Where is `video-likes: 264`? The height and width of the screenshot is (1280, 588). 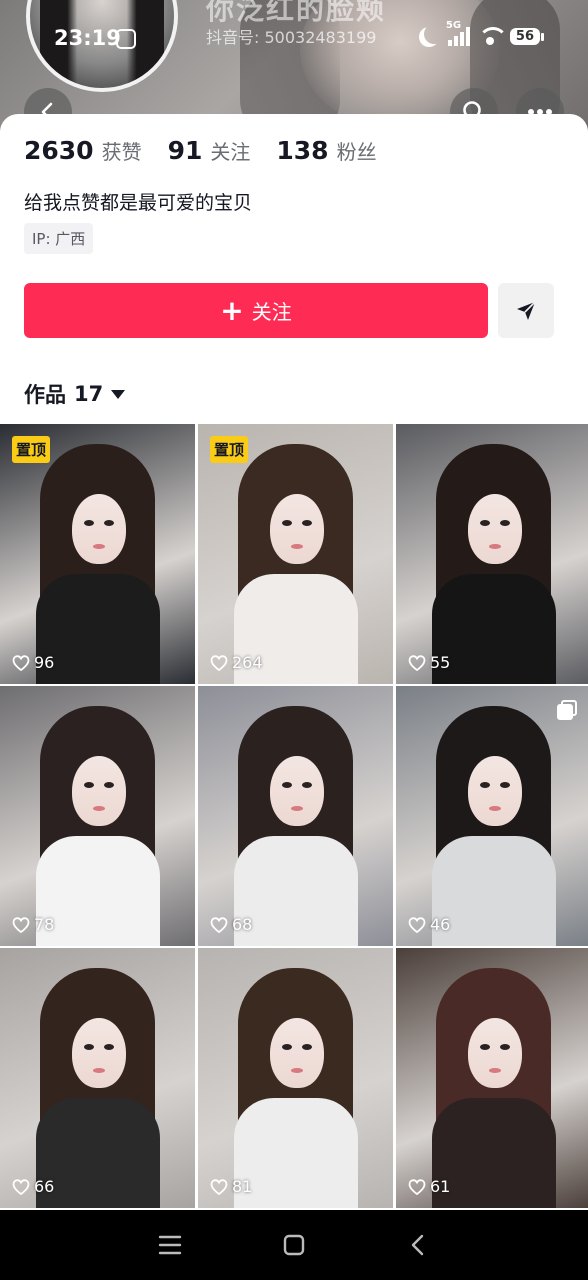
video-likes: 264 is located at coordinates (236, 662).